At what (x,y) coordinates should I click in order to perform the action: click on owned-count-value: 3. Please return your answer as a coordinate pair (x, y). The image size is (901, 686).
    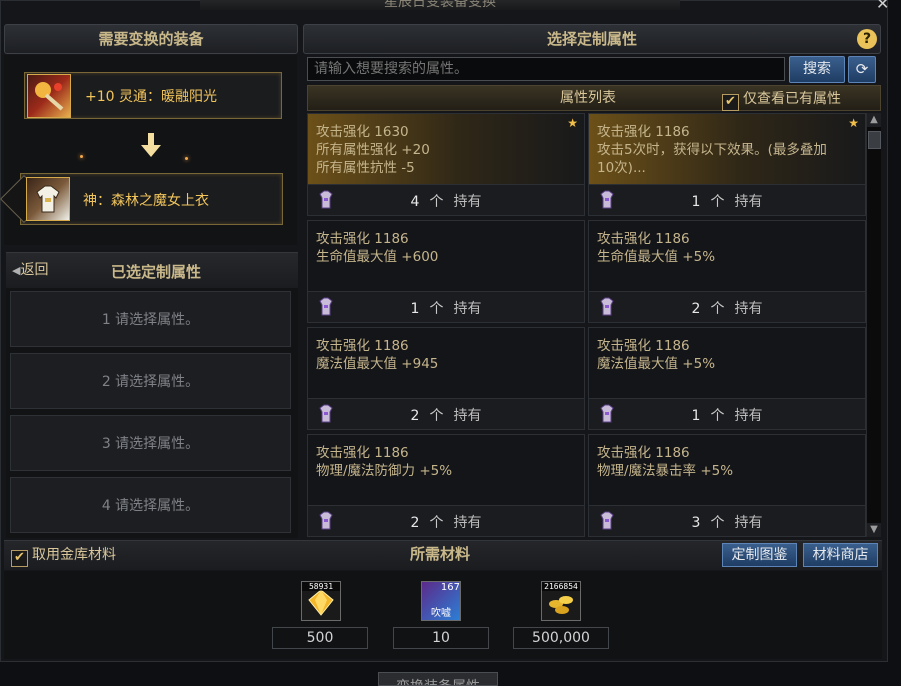
    Looking at the image, I should click on (696, 523).